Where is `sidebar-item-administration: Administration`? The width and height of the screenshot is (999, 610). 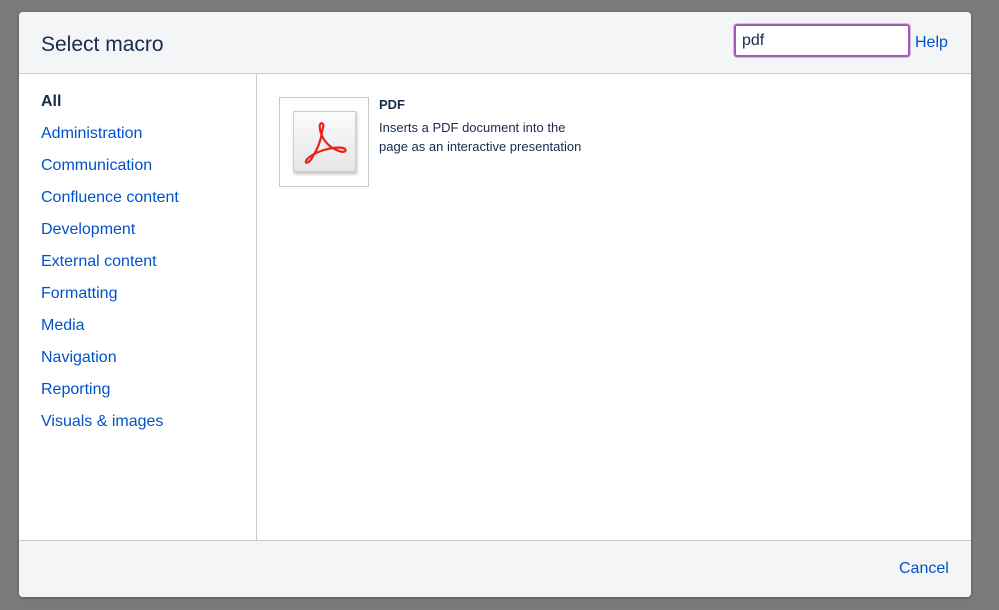
sidebar-item-administration: Administration is located at coordinates (91, 134).